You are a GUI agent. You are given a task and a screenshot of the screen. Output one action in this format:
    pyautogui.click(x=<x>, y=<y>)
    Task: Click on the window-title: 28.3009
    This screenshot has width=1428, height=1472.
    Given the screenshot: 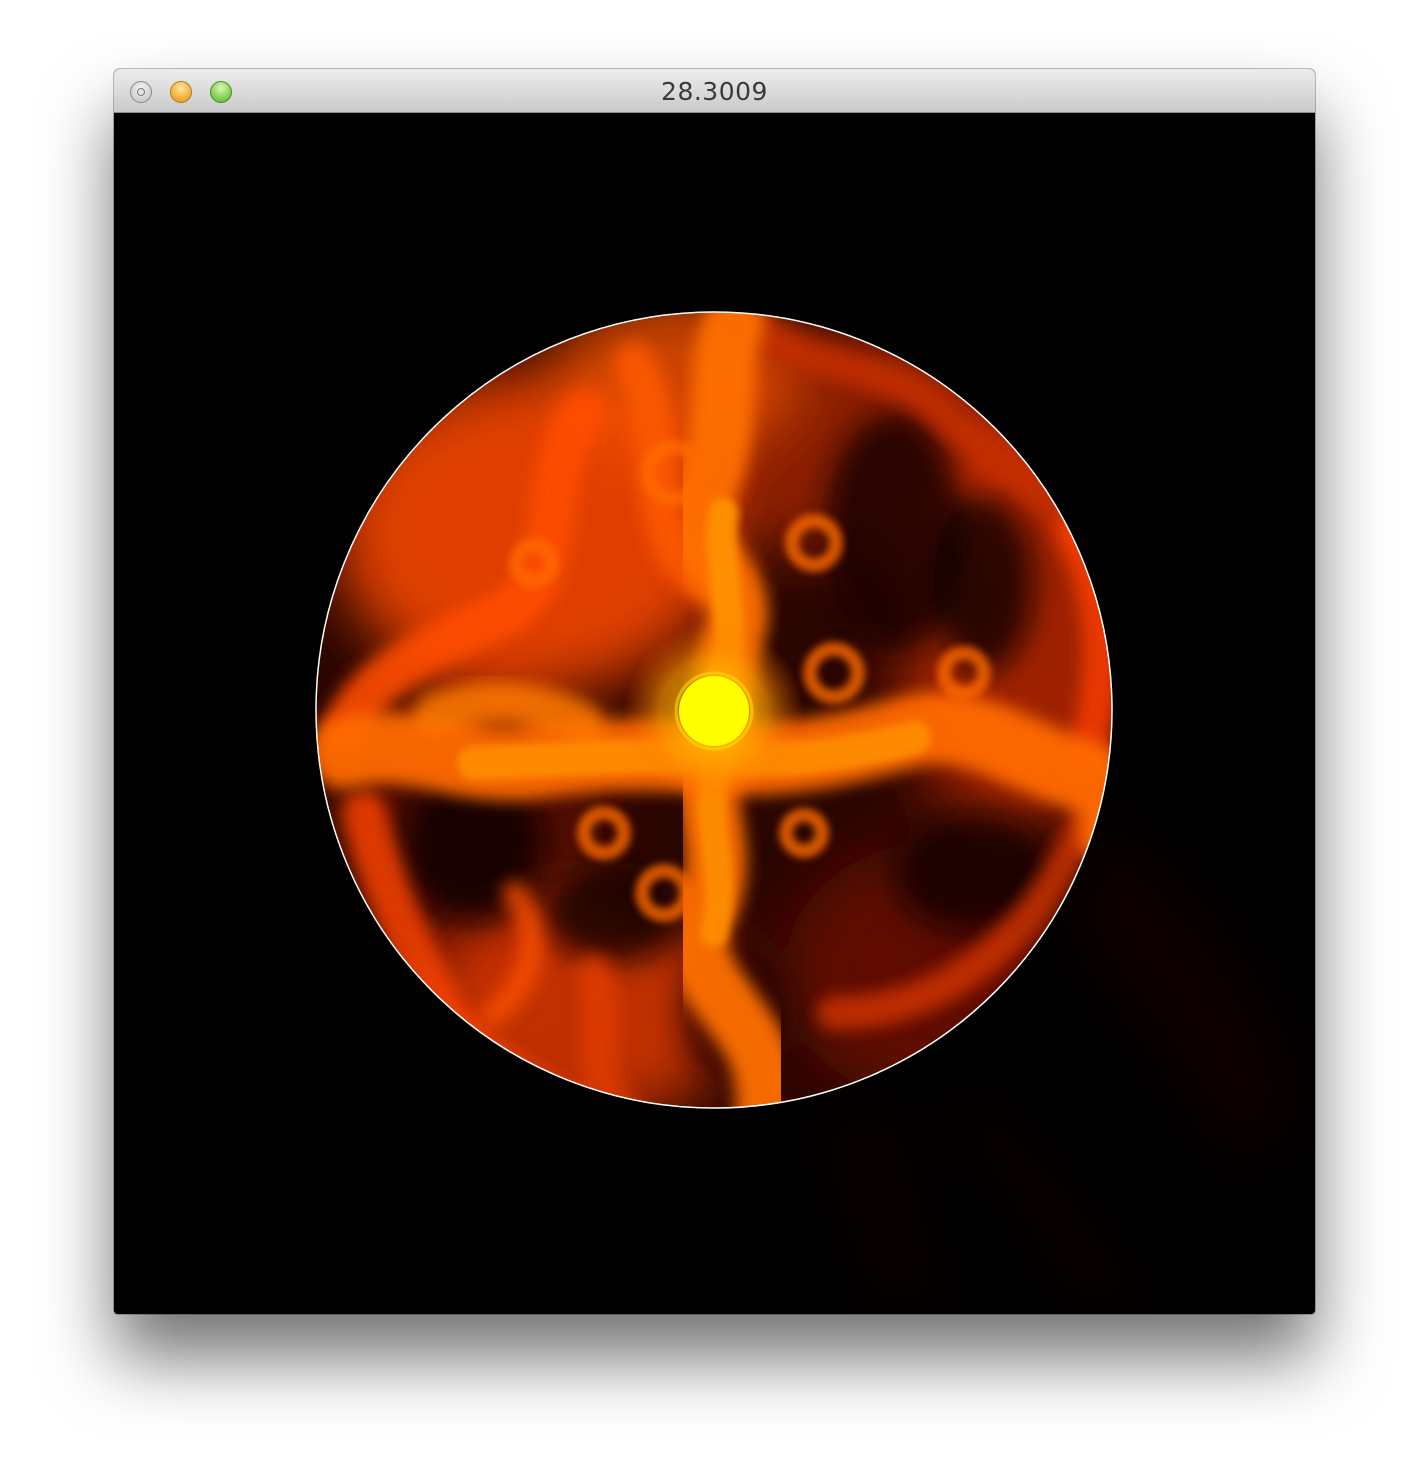 What is the action you would take?
    pyautogui.click(x=714, y=91)
    